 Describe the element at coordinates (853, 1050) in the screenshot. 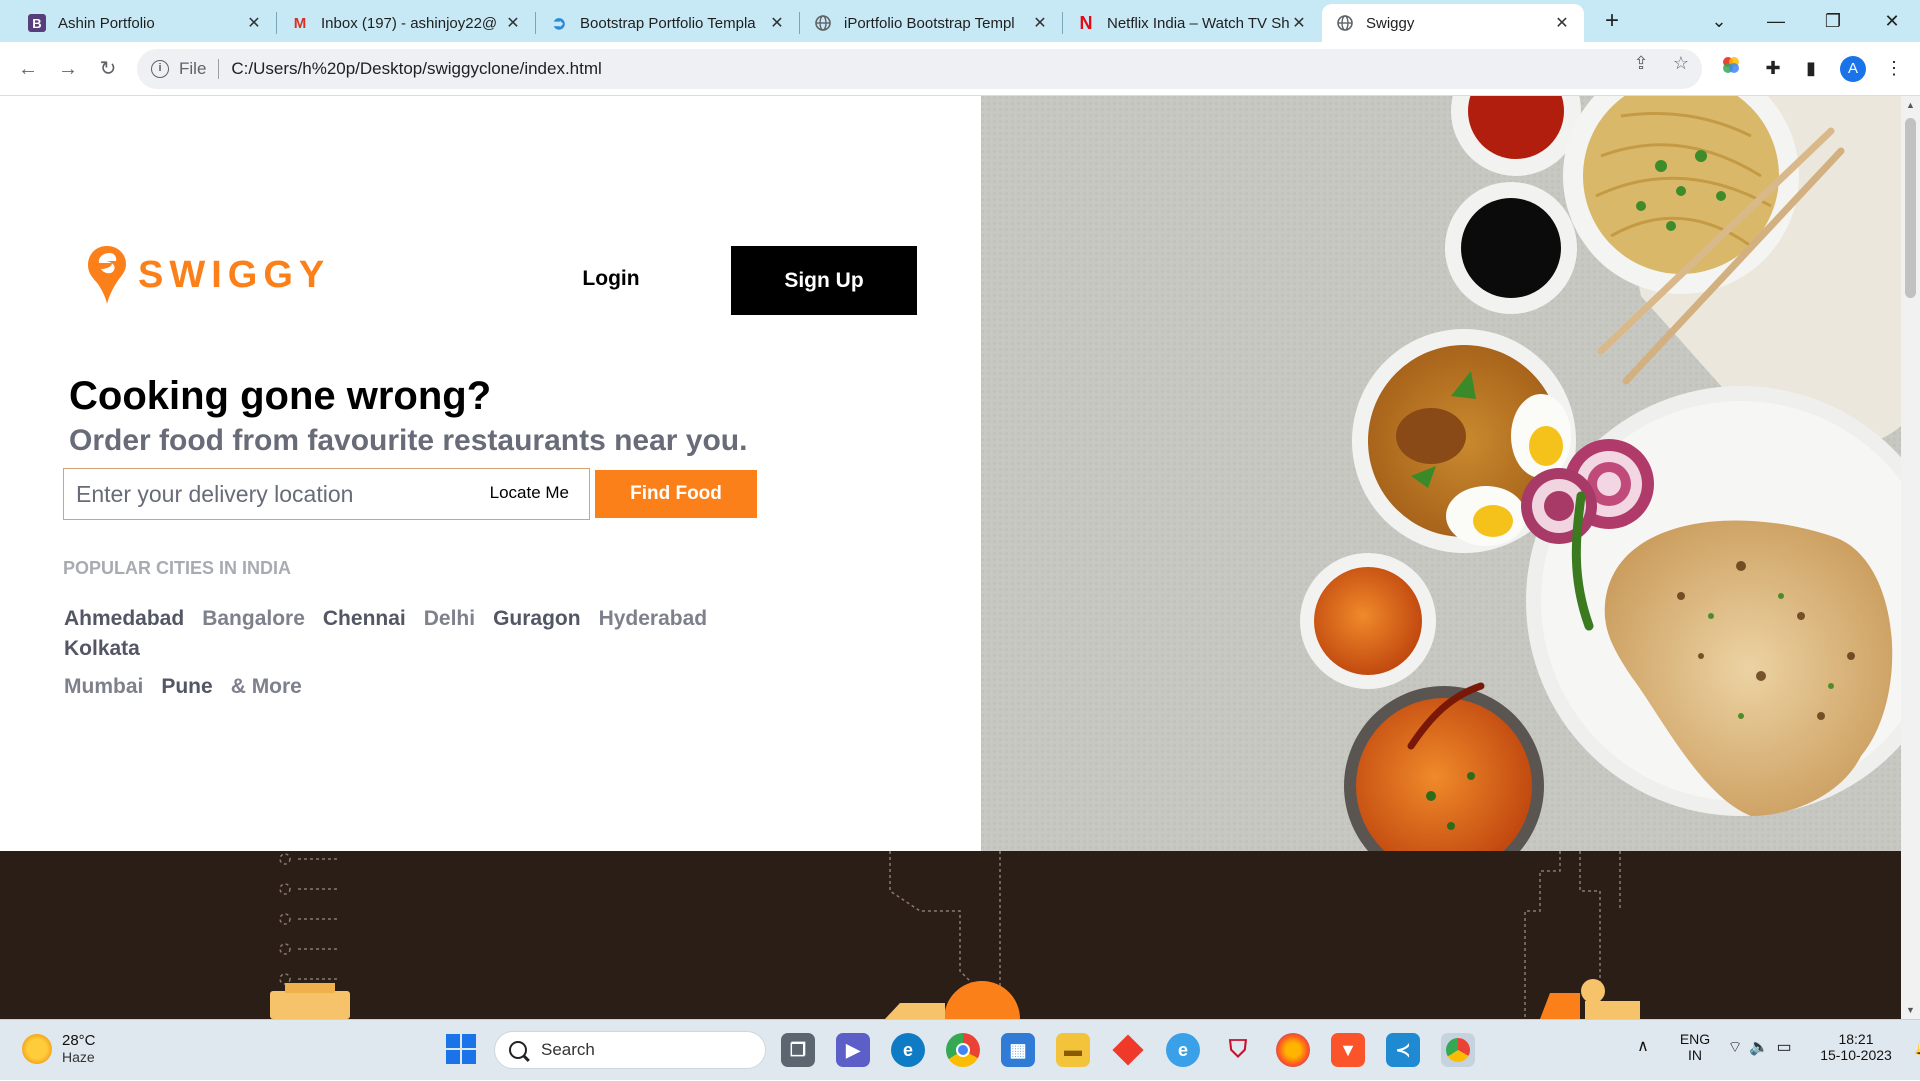

I see `teams-chat-icon: ▶` at that location.